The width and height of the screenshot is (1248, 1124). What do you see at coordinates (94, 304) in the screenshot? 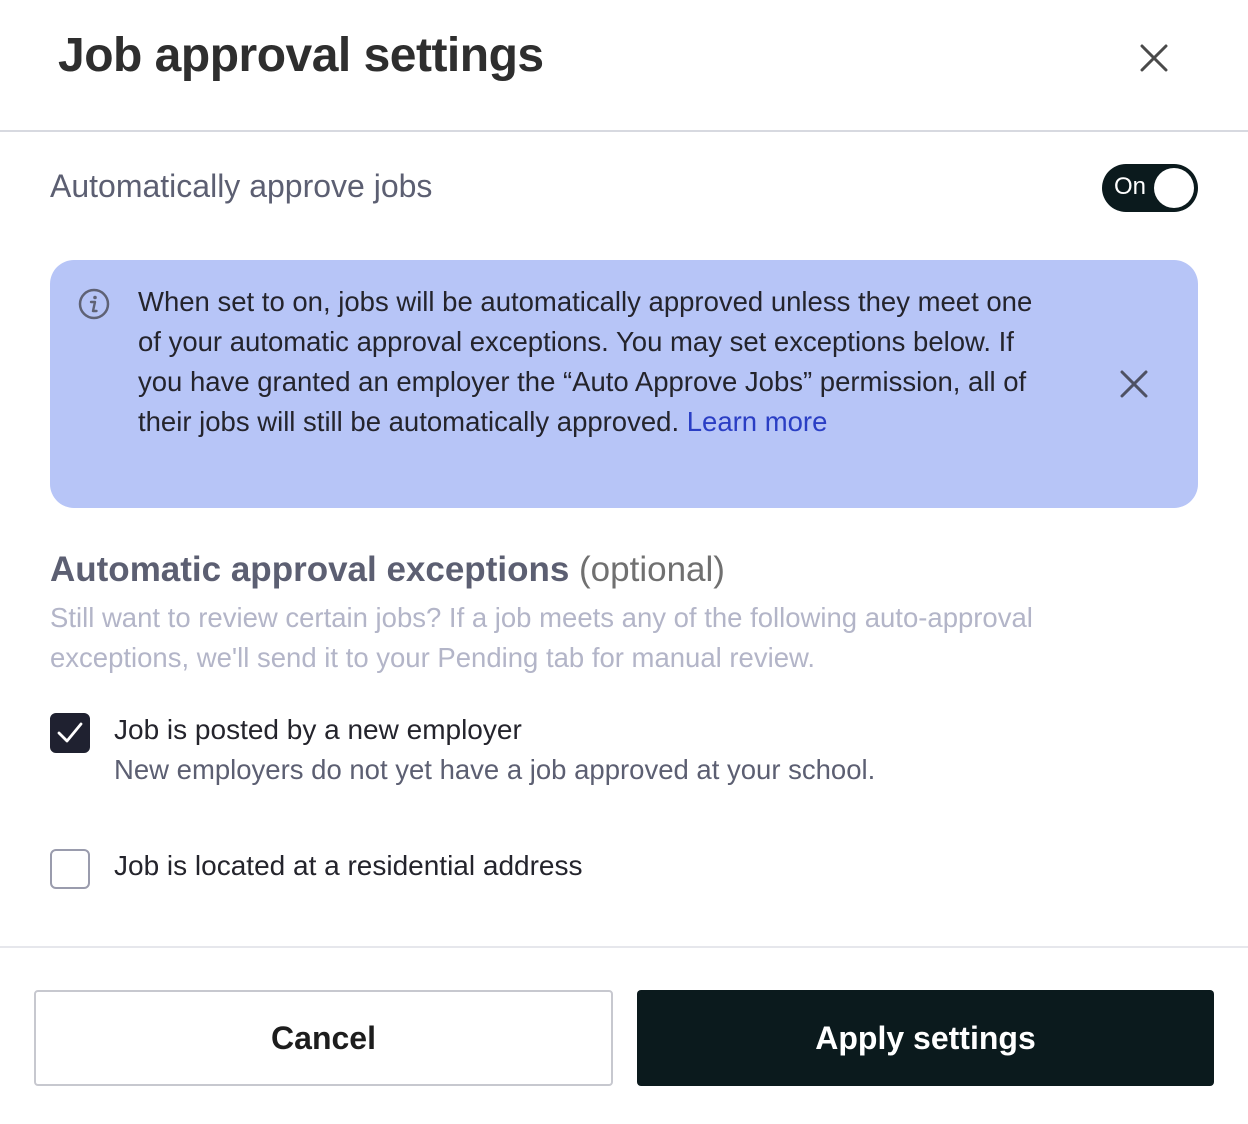
I see `info-icon` at bounding box center [94, 304].